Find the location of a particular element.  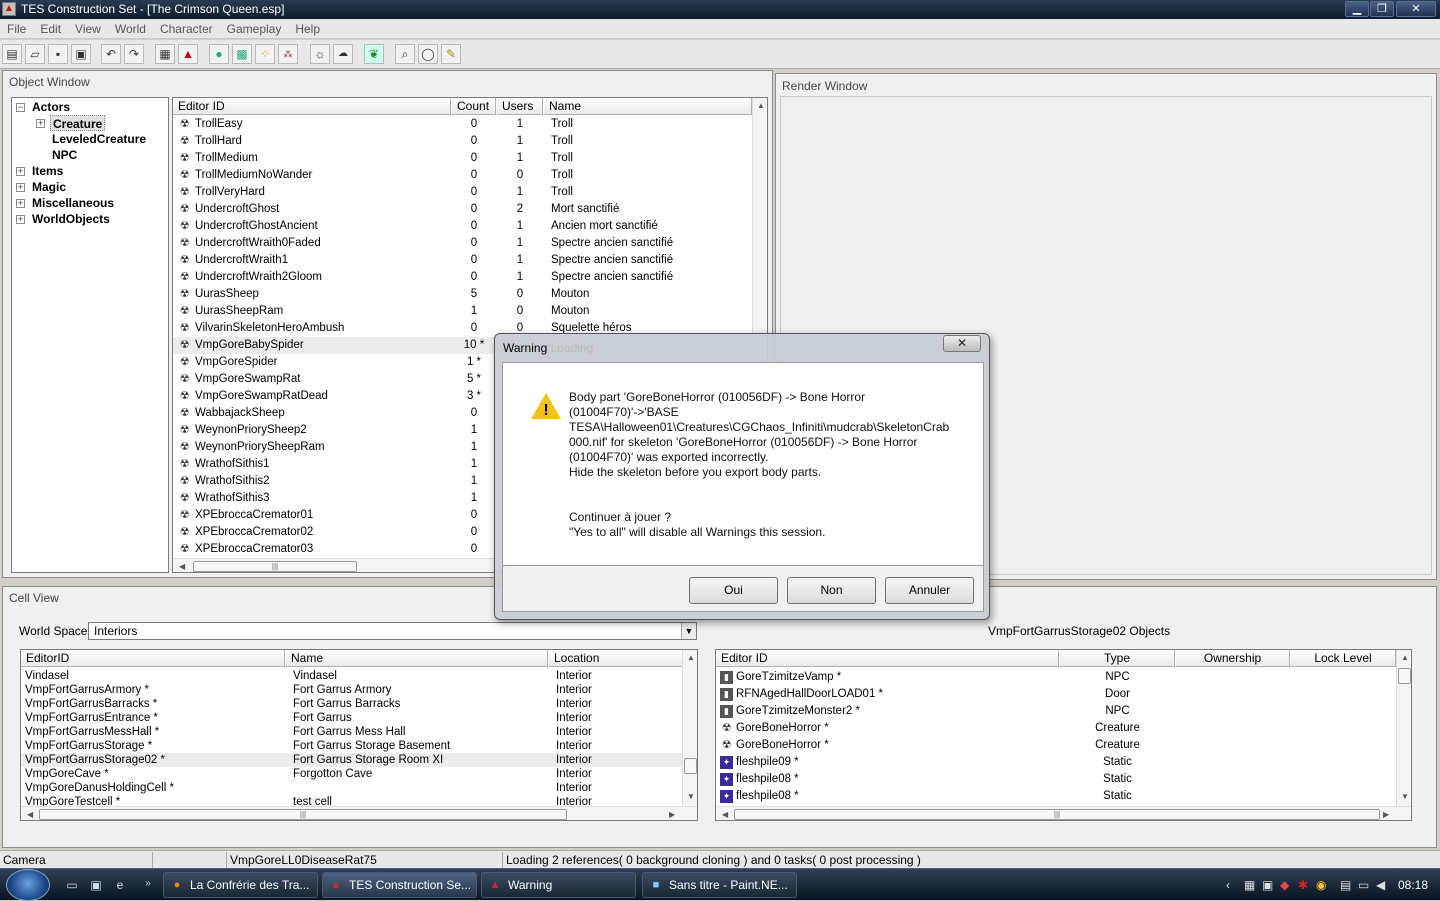

landscape-icon: ● is located at coordinates (219, 54).